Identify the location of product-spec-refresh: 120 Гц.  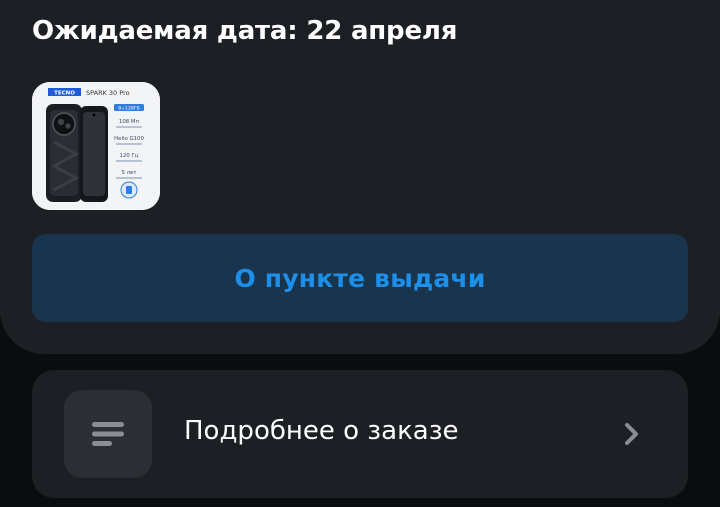
(129, 156).